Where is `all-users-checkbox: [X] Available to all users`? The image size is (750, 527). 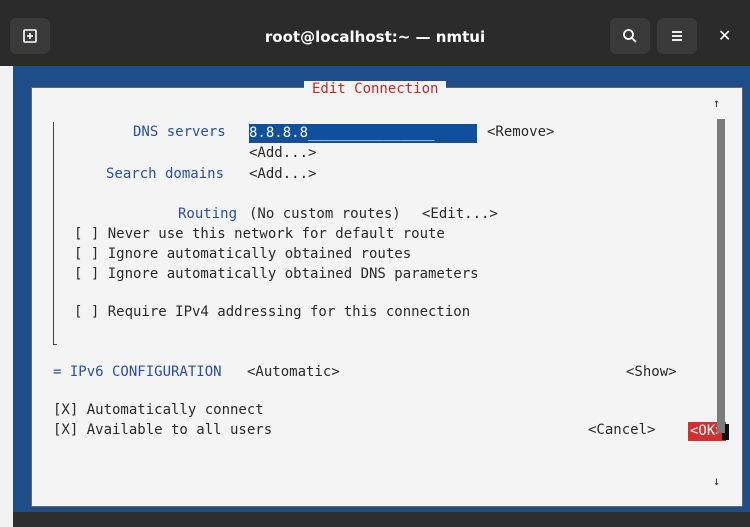 all-users-checkbox: [X] Available to all users is located at coordinates (162, 430).